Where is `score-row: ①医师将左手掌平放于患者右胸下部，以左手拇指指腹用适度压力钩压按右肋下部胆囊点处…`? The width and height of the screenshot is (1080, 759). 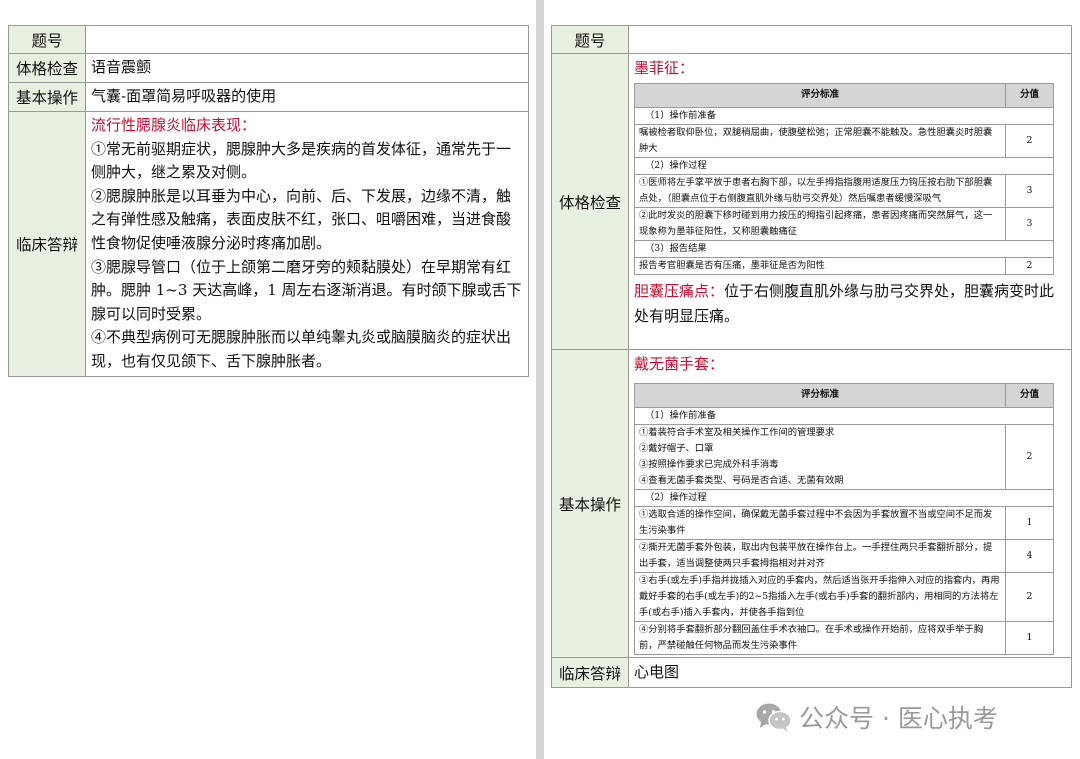 score-row: ①医师将左手掌平放于患者右胸下部，以左手拇指指腹用适度压力钩压按右肋下部胆囊点处… is located at coordinates (844, 190).